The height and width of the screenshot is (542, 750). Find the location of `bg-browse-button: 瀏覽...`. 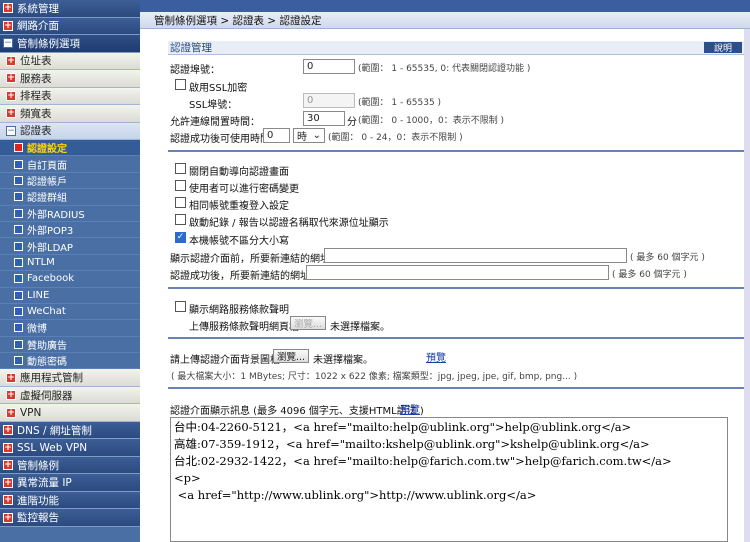

bg-browse-button: 瀏覽... is located at coordinates (291, 356).